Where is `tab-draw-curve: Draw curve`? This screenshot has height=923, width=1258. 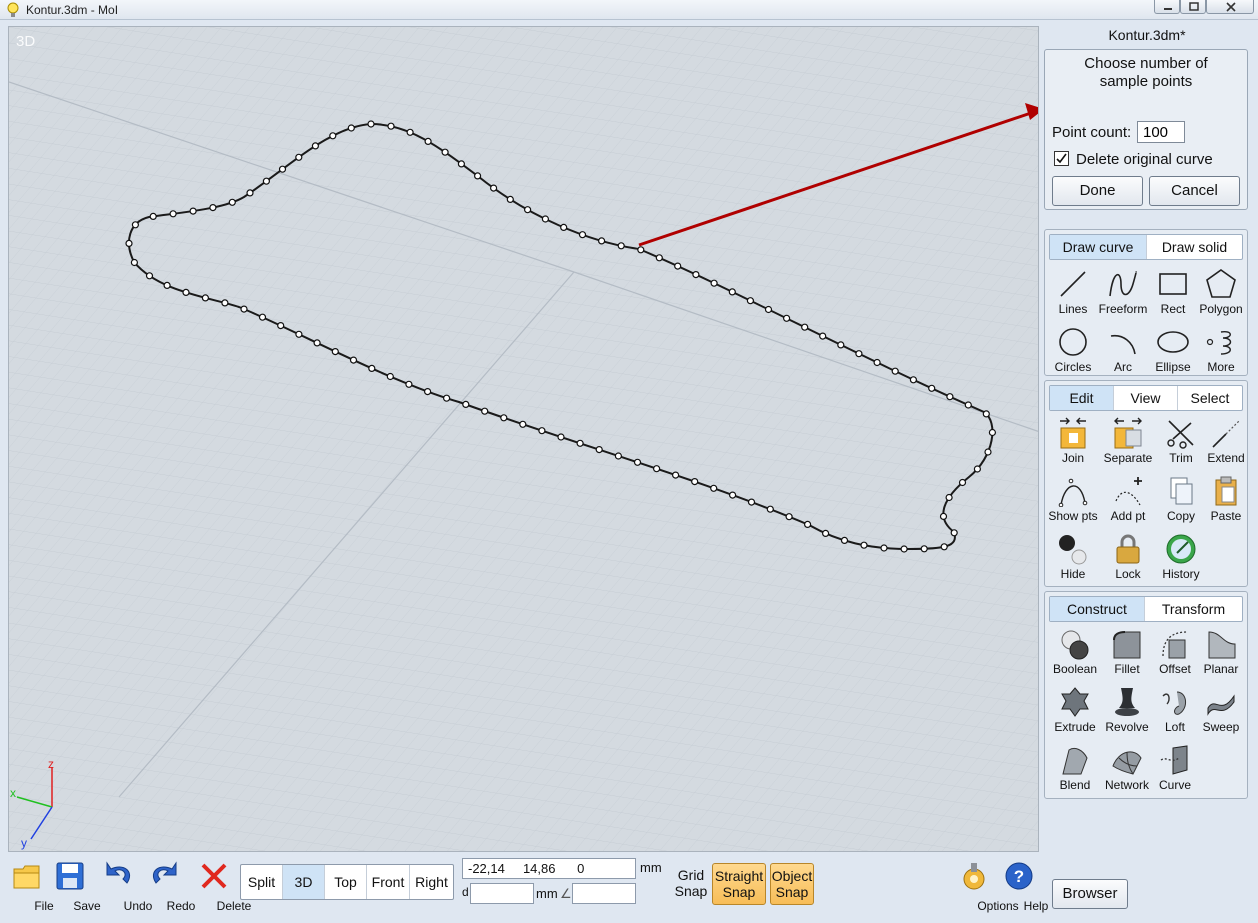 tab-draw-curve: Draw curve is located at coordinates (1098, 247).